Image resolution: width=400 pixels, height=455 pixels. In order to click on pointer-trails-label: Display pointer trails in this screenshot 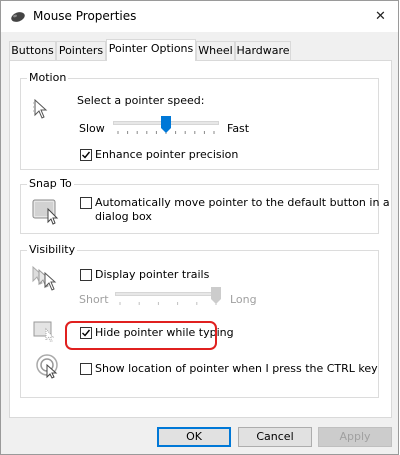, I will do `click(152, 274)`.